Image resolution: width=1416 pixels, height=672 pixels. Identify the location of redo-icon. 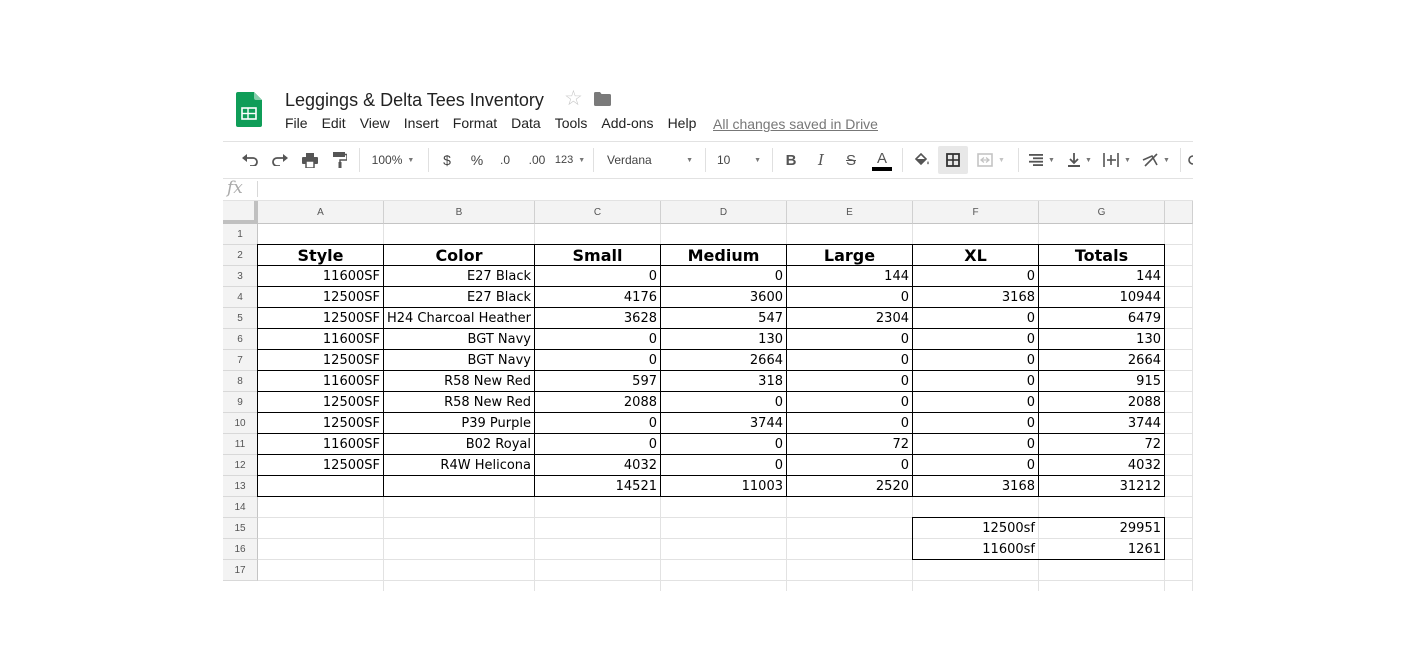
(280, 160).